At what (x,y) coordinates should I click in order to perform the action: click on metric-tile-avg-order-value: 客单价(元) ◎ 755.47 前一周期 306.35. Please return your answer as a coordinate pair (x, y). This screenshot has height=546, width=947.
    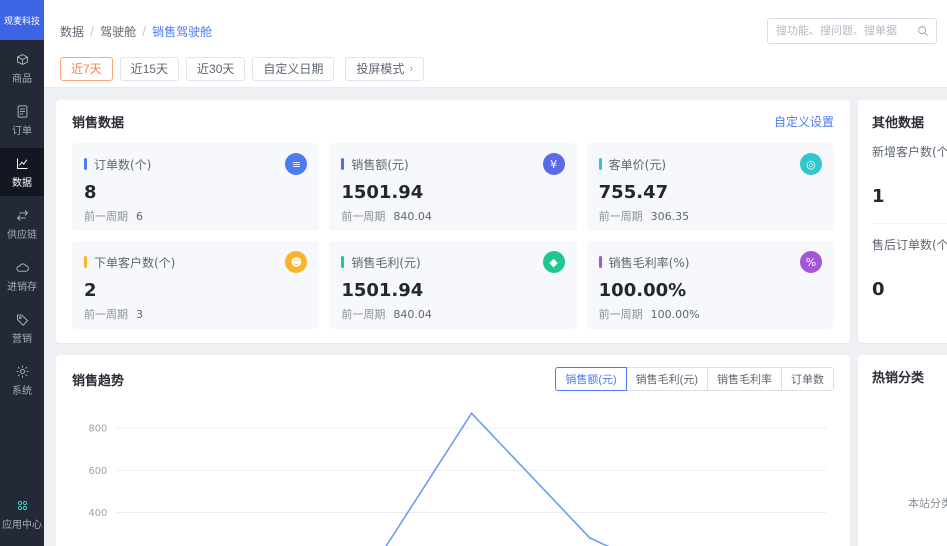
    Looking at the image, I should click on (710, 187).